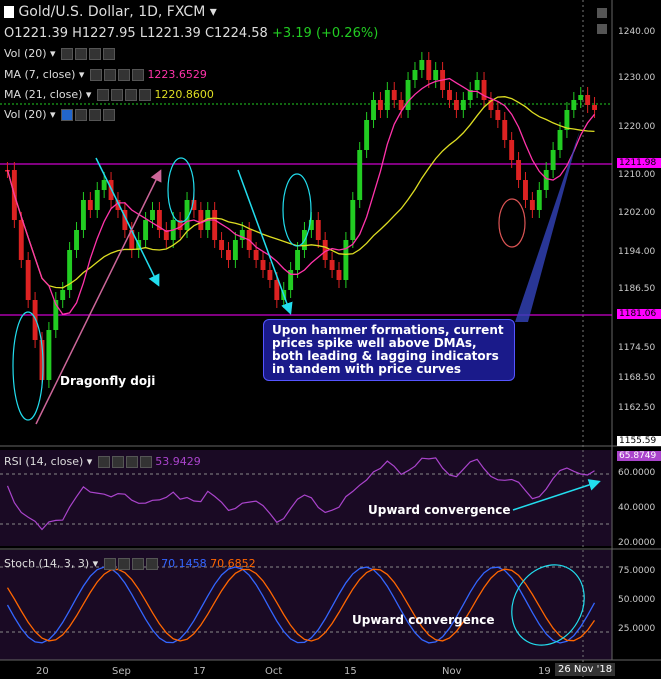 The image size is (661, 679). What do you see at coordinates (602, 29) in the screenshot?
I see `settings-icon` at bounding box center [602, 29].